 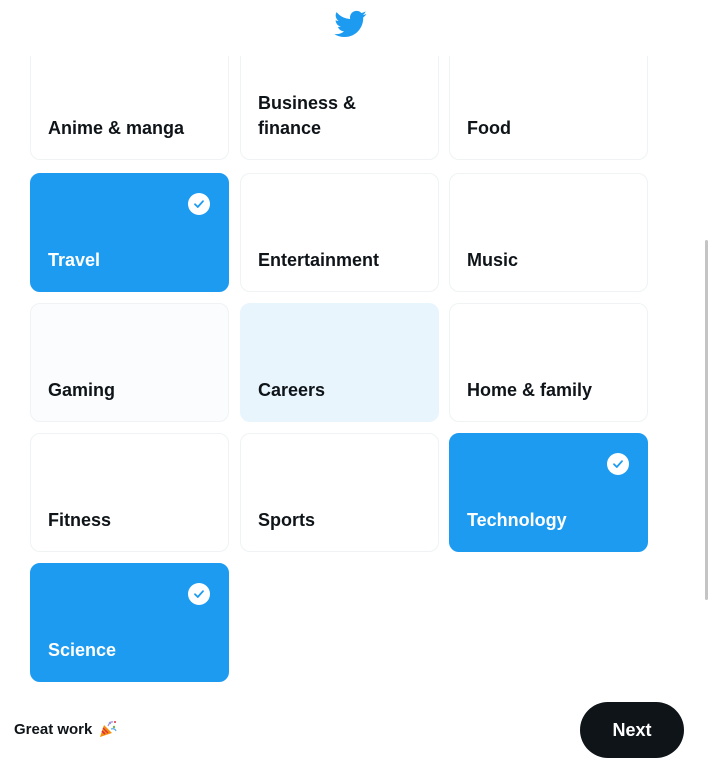 I want to click on topic-card-business-finance: Business & finance, so click(x=339, y=108).